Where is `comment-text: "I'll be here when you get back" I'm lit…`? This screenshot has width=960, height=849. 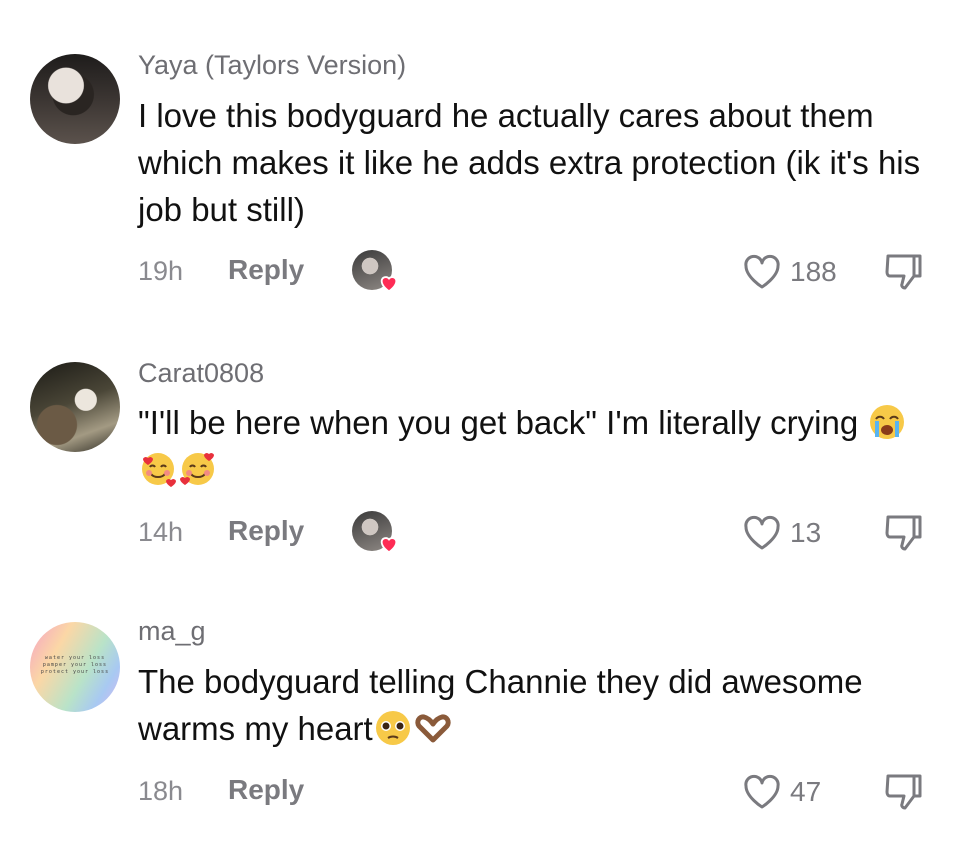
comment-text: "I'll be here when you get back" I'm lit… is located at coordinates (533, 446).